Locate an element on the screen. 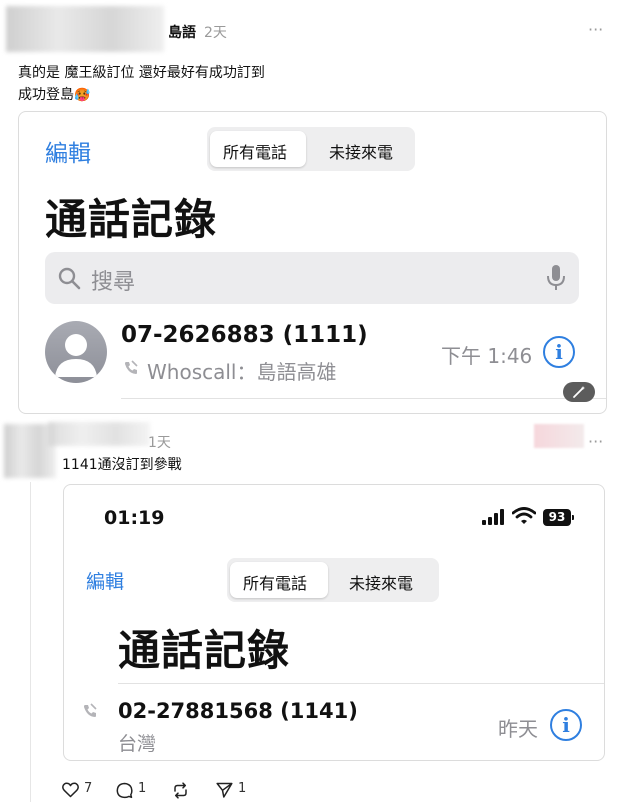 This screenshot has width=624, height=804. screen-title-2: 通話記錄 is located at coordinates (204, 650).